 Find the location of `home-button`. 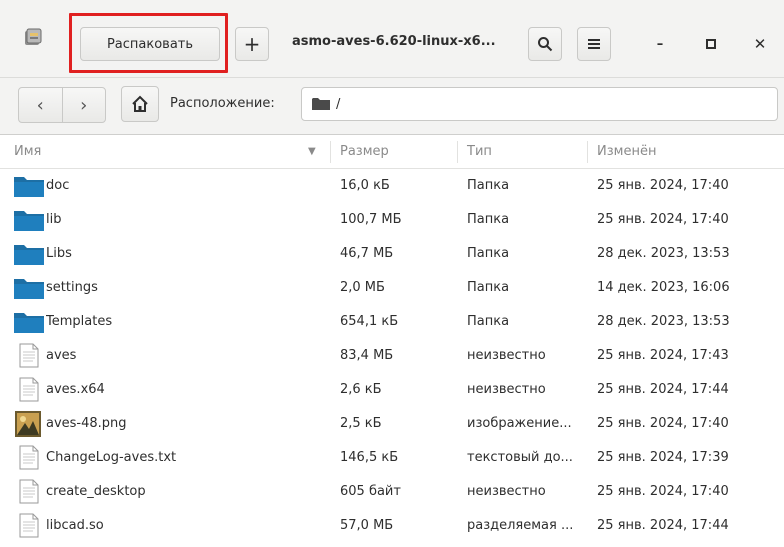

home-button is located at coordinates (140, 104).